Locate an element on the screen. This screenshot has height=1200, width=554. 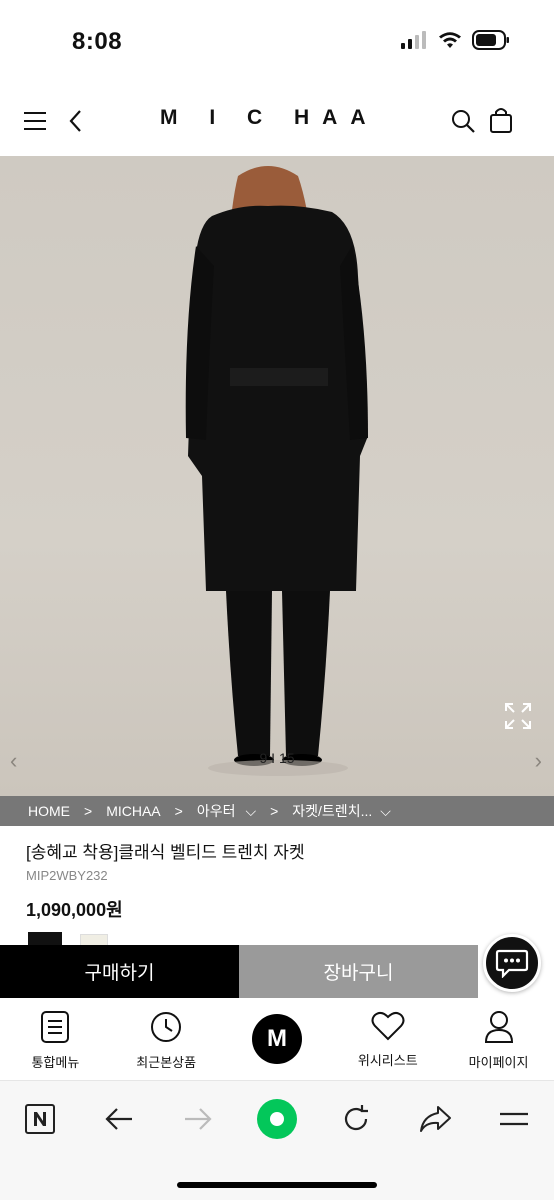
chat-button is located at coordinates (512, 963).